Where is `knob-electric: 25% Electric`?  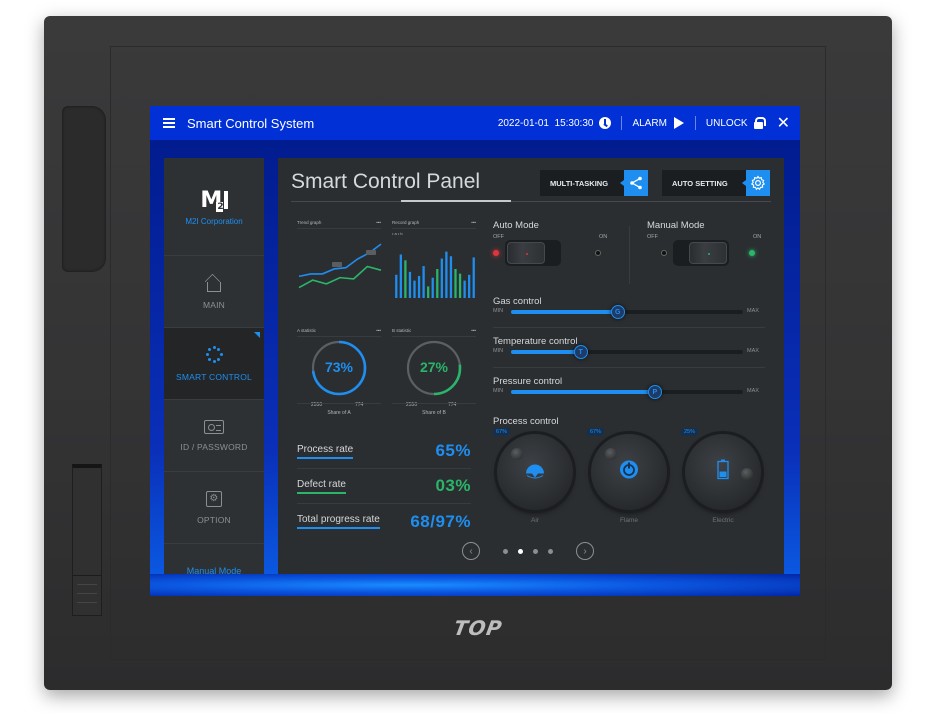
knob-electric: 25% Electric is located at coordinates (723, 478).